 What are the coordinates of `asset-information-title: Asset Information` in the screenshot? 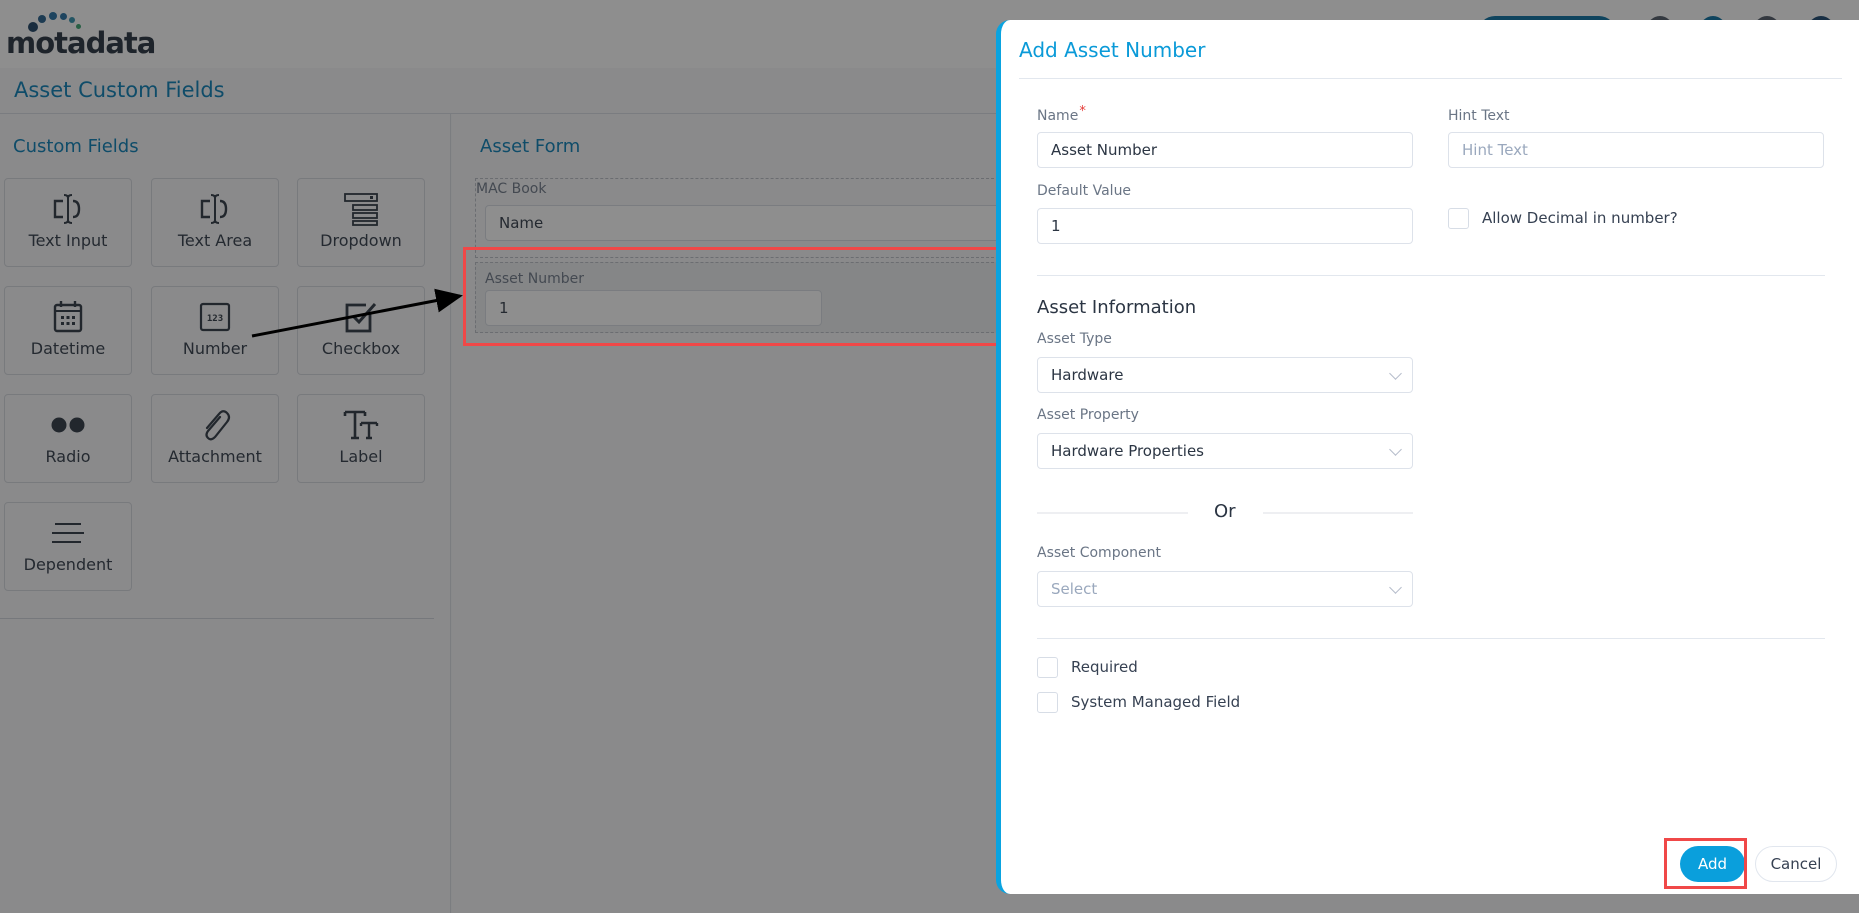 It's located at (1117, 307).